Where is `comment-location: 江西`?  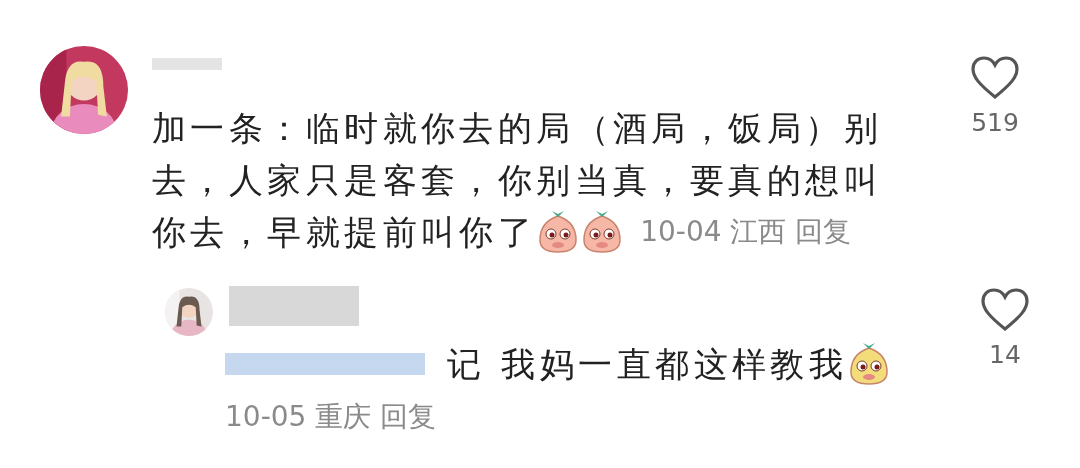 comment-location: 江西 is located at coordinates (758, 231).